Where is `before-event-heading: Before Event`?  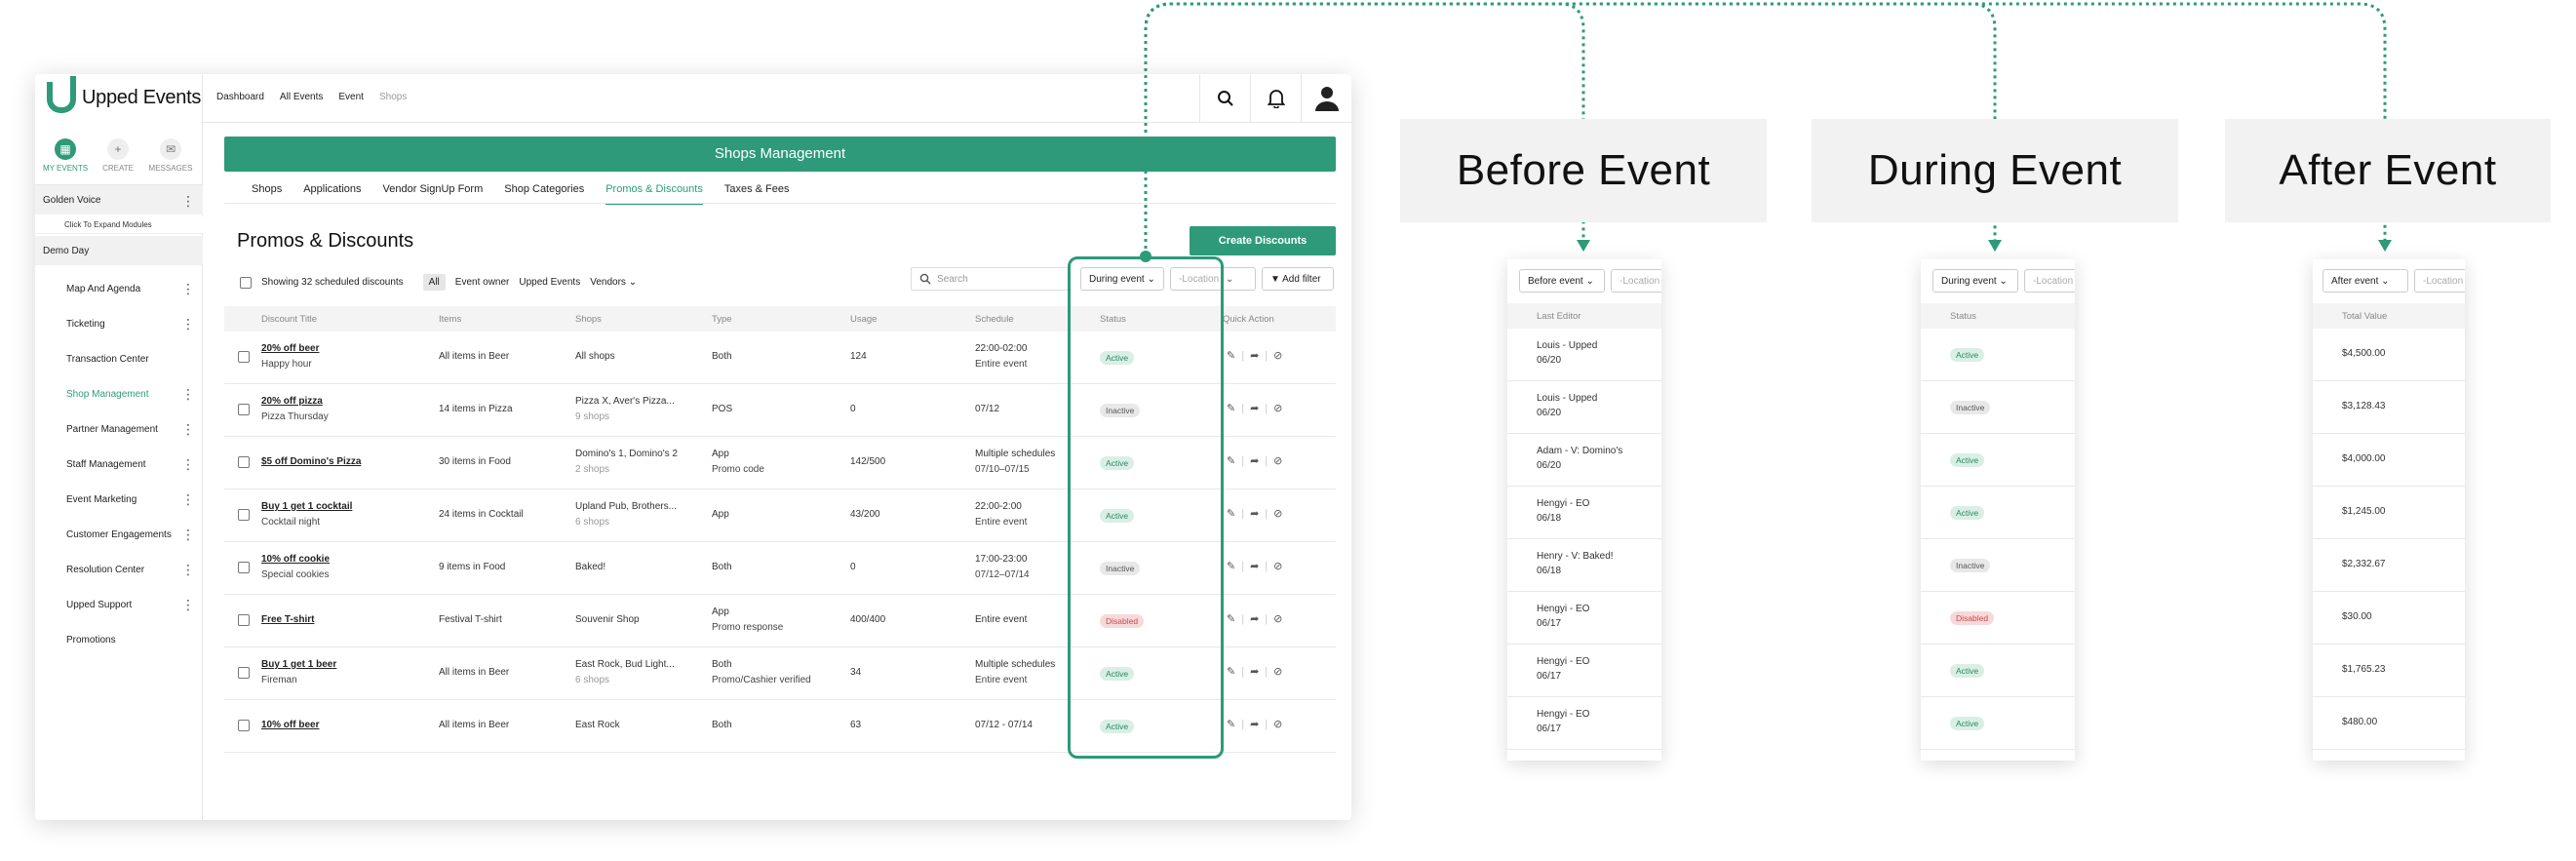
before-event-heading: Before Event is located at coordinates (1583, 170).